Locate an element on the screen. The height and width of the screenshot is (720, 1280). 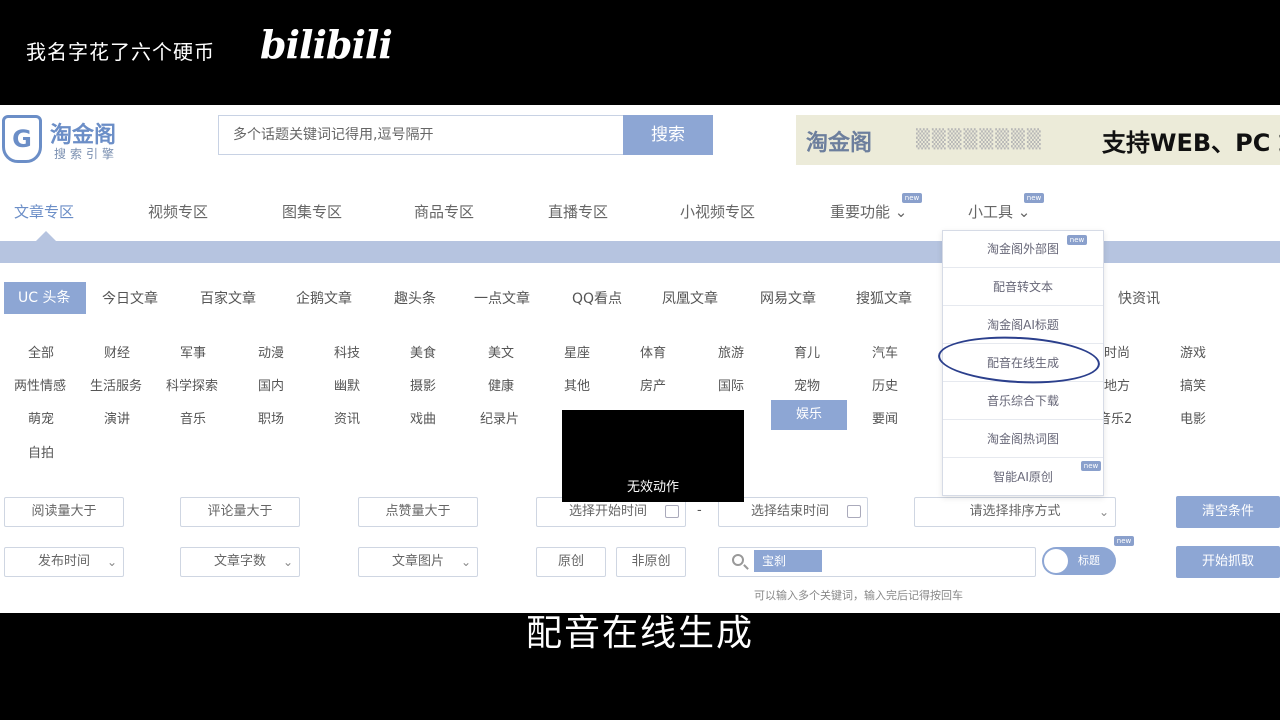
source-item: 百家文章 is located at coordinates (228, 298).